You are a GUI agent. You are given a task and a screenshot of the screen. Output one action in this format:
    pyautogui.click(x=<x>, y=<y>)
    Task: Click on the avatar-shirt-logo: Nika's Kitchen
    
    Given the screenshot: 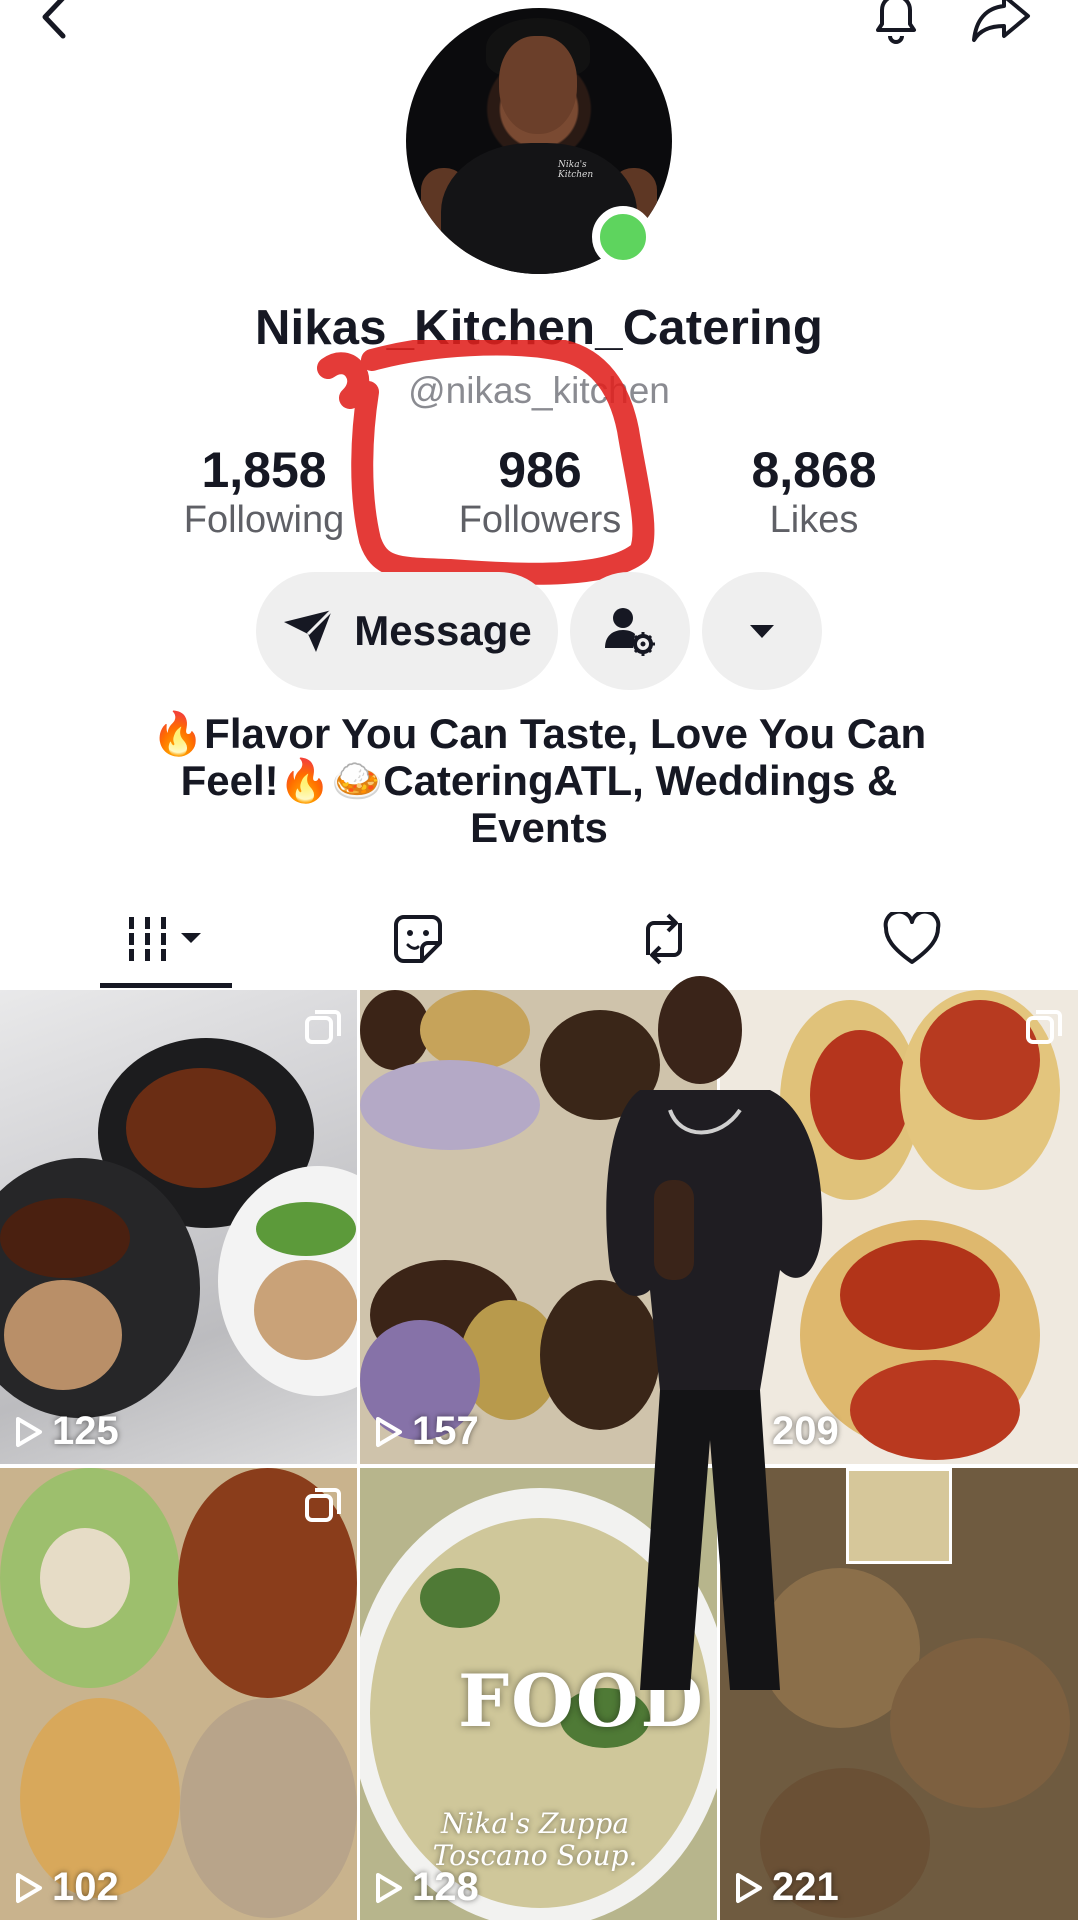 What is the action you would take?
    pyautogui.click(x=576, y=170)
    